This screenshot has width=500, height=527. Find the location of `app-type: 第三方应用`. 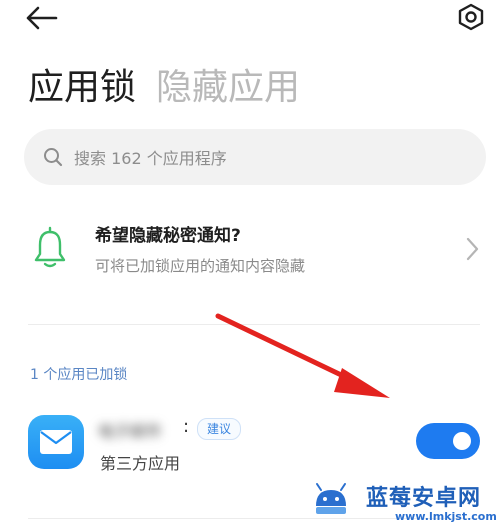

app-type: 第三方应用 is located at coordinates (140, 463).